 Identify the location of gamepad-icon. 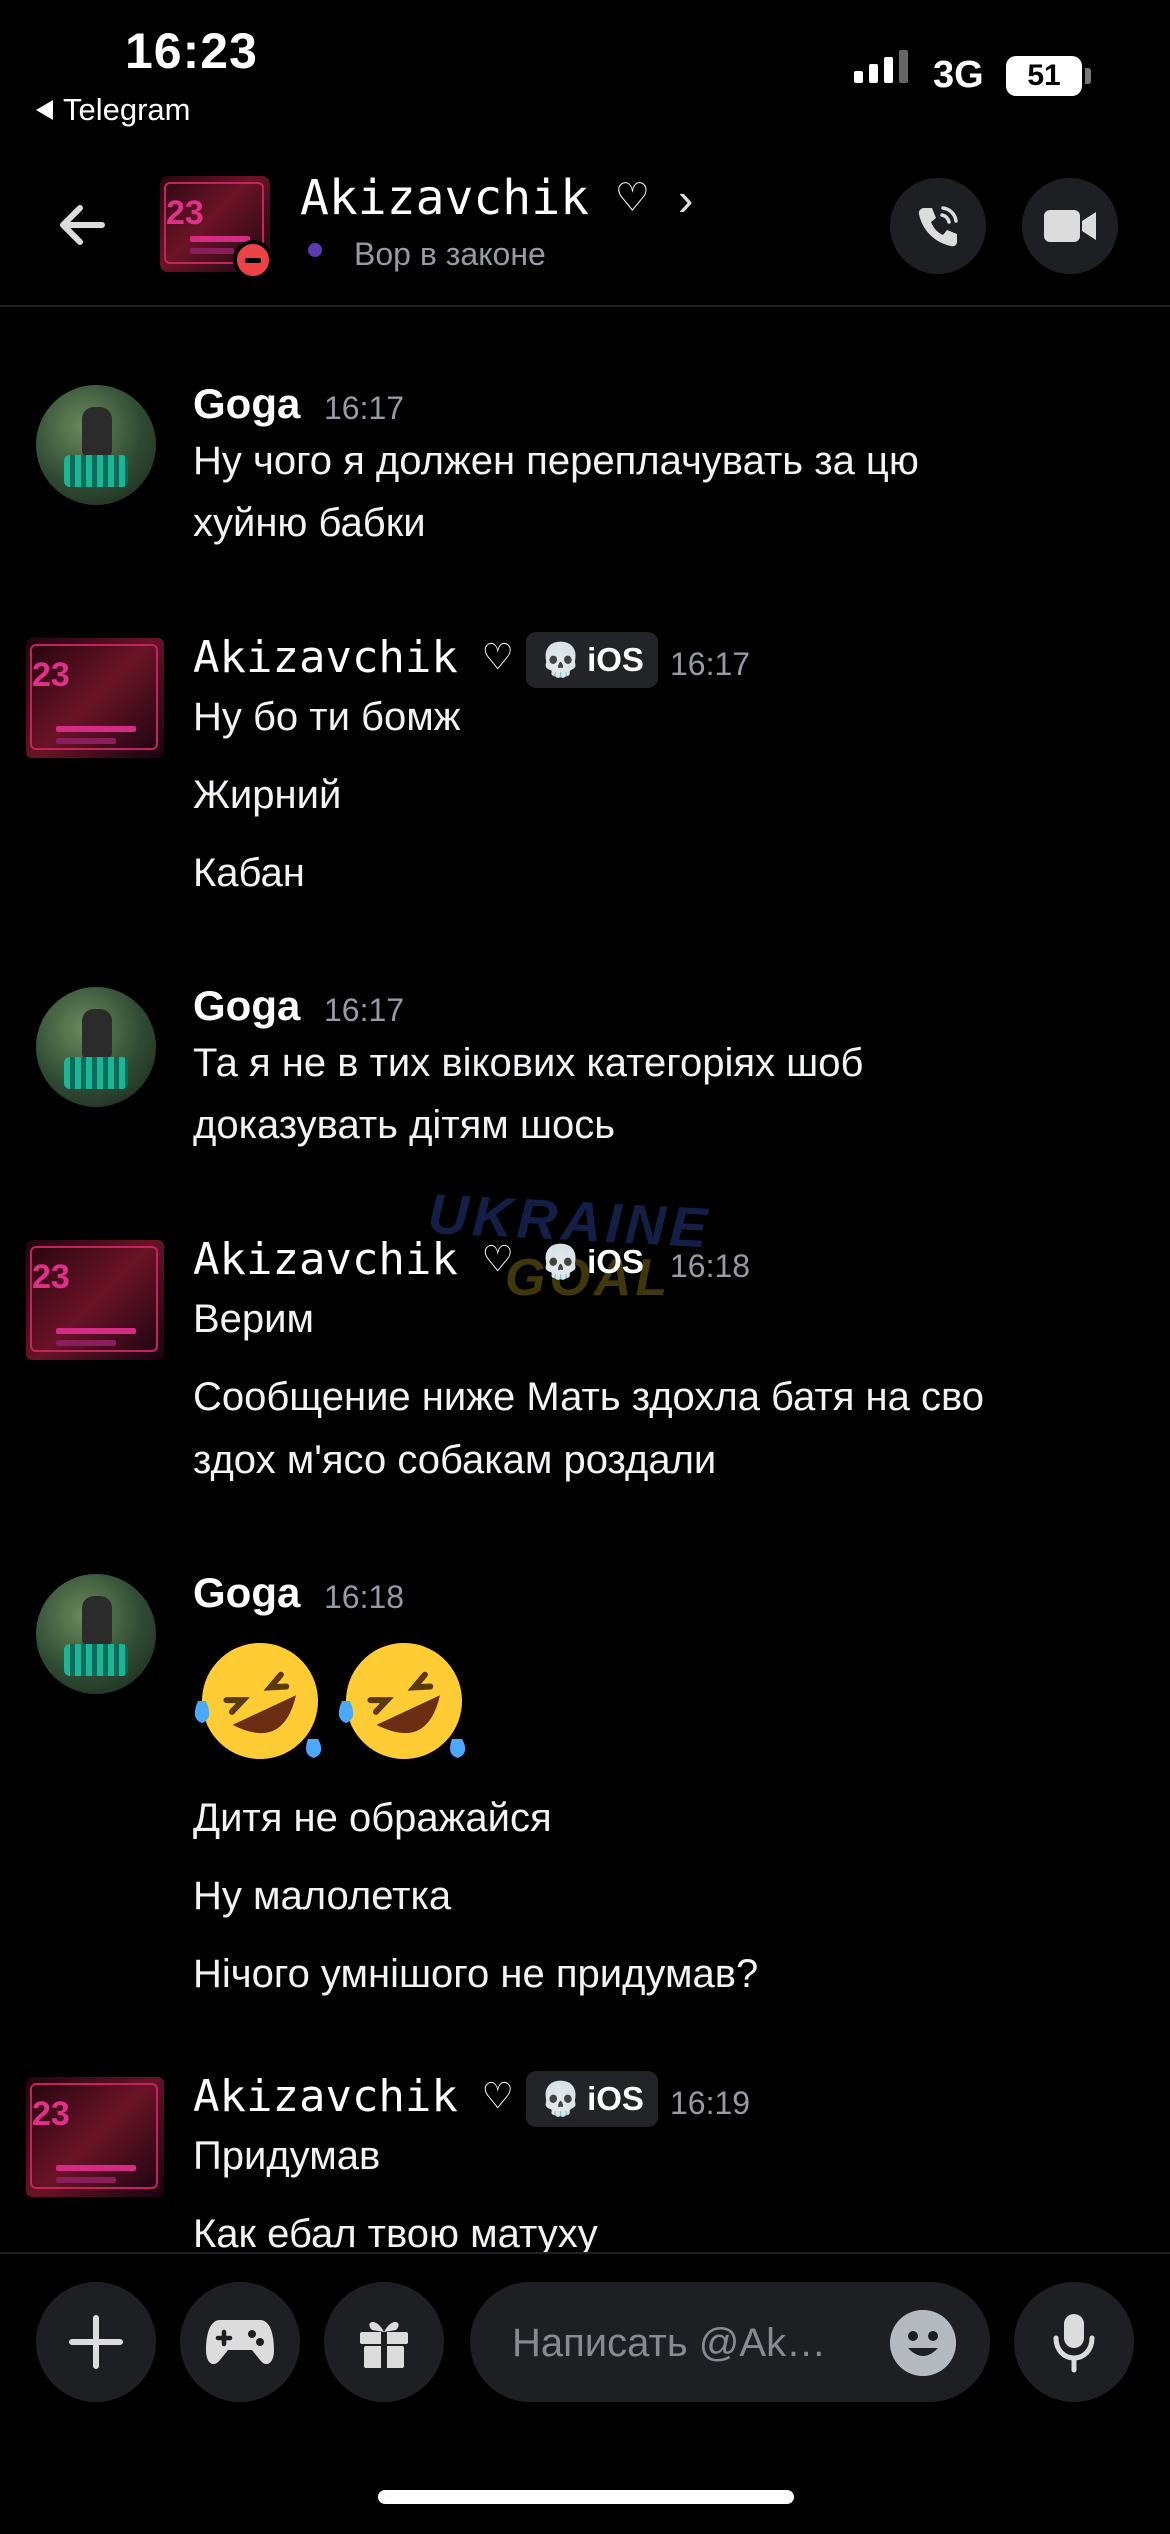
(240, 2342).